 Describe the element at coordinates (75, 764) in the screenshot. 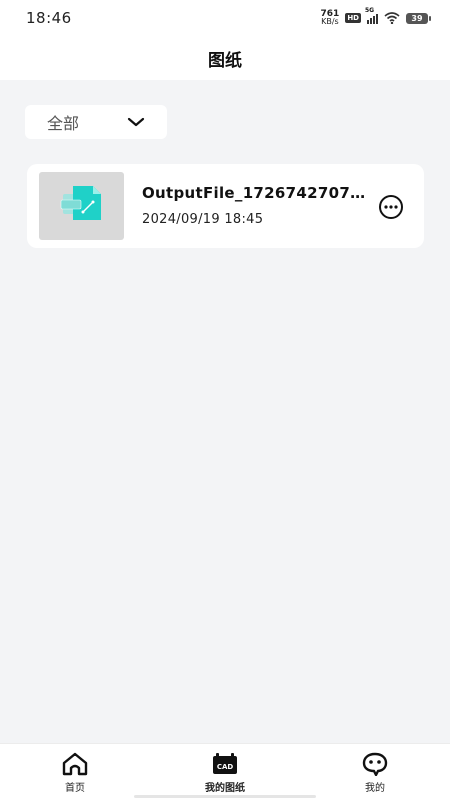

I see `home-icon` at that location.